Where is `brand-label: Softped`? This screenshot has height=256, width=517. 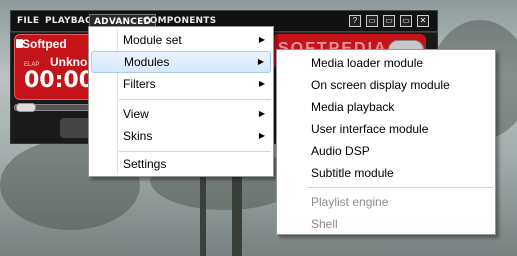
brand-label: Softped is located at coordinates (44, 44).